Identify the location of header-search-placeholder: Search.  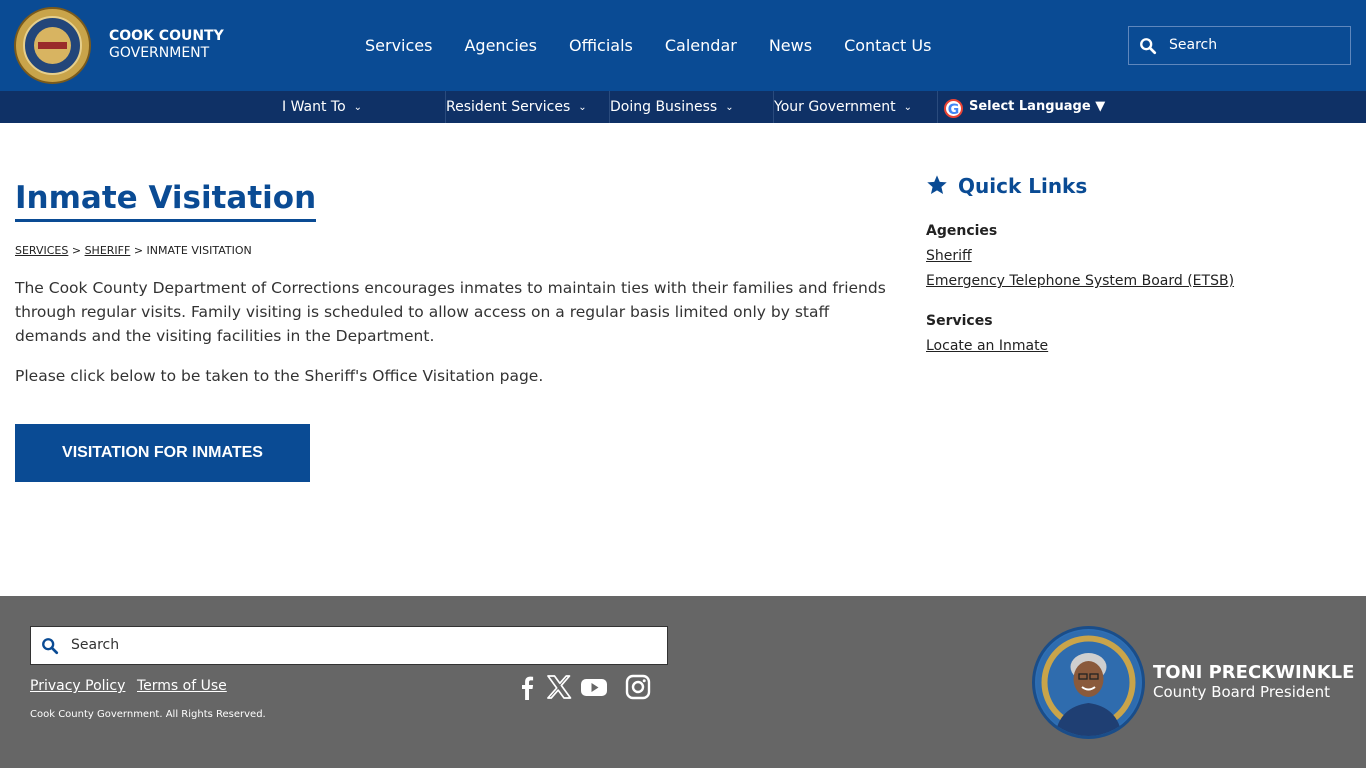
(1193, 45).